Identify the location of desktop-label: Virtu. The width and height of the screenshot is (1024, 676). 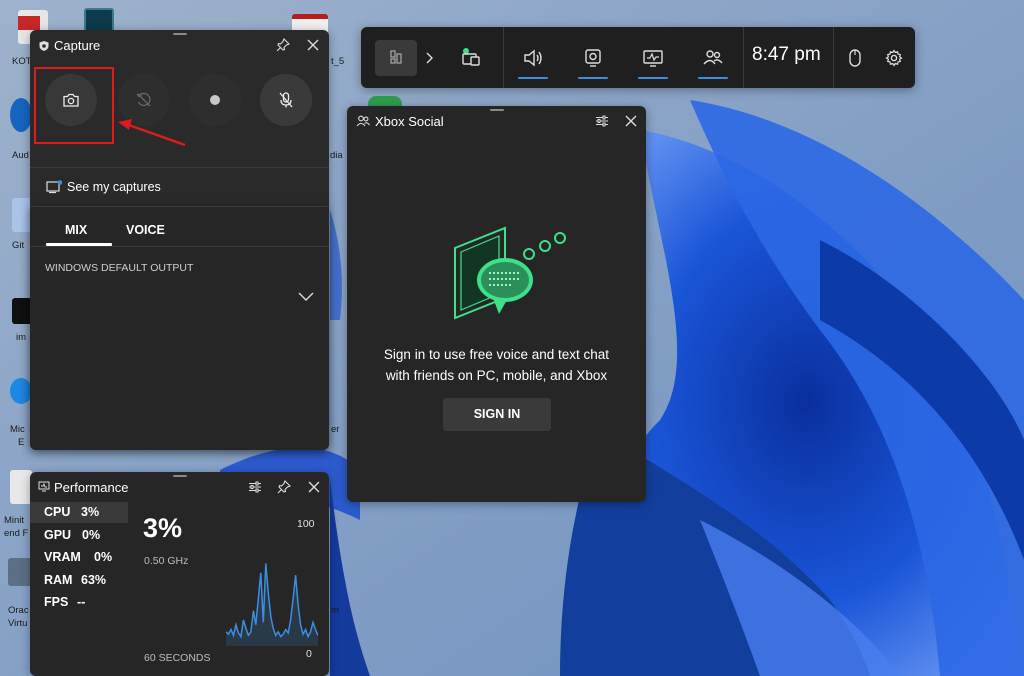
(18, 623).